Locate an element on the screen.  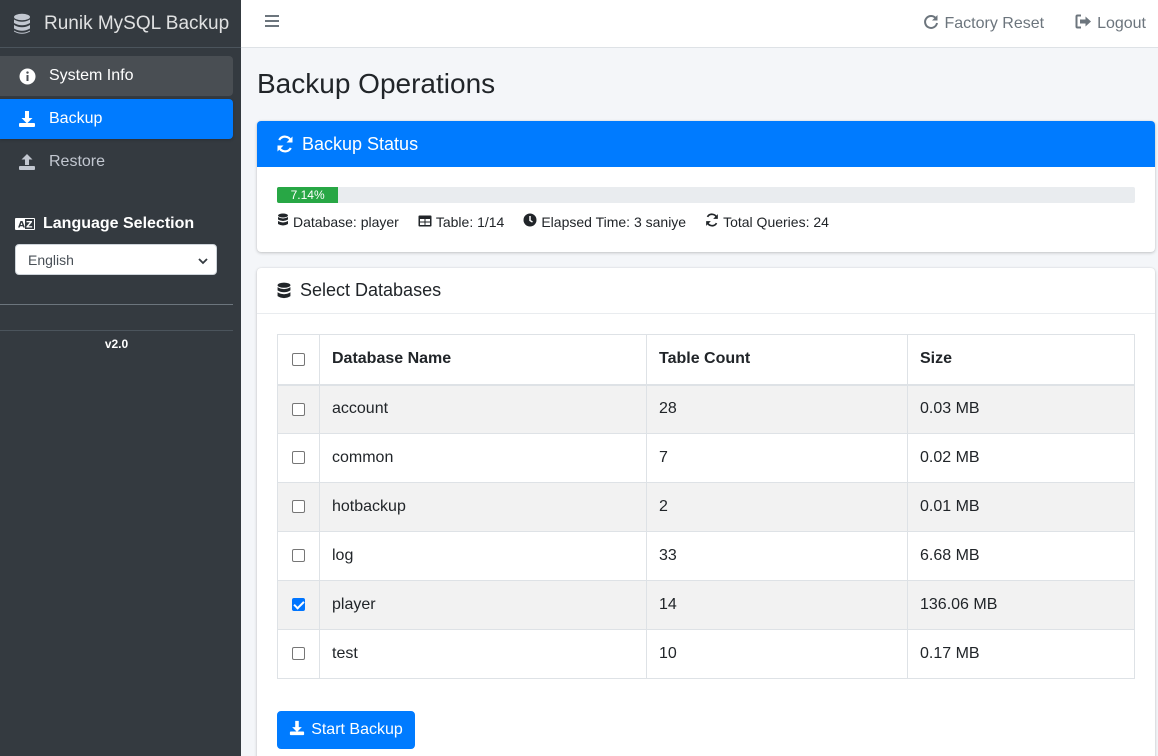
backup-progress: 7.14% is located at coordinates (706, 195).